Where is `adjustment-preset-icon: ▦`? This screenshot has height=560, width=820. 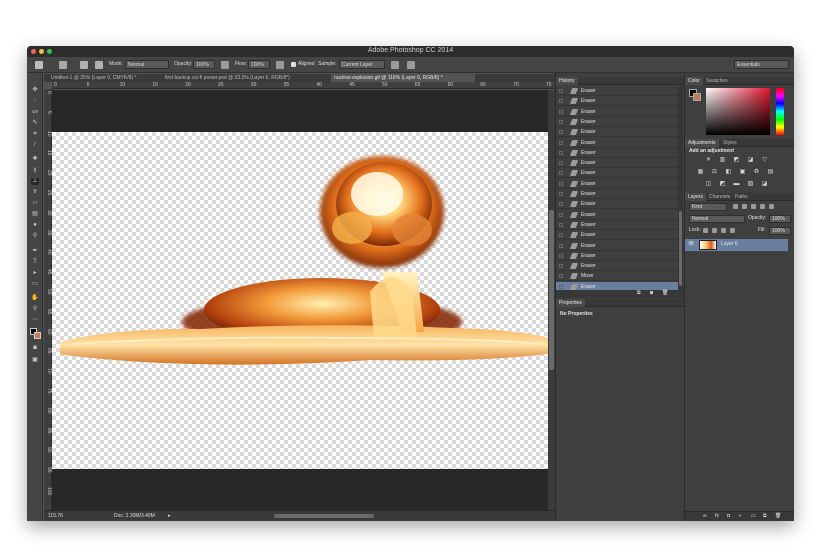
adjustment-preset-icon: ▦ is located at coordinates (700, 172).